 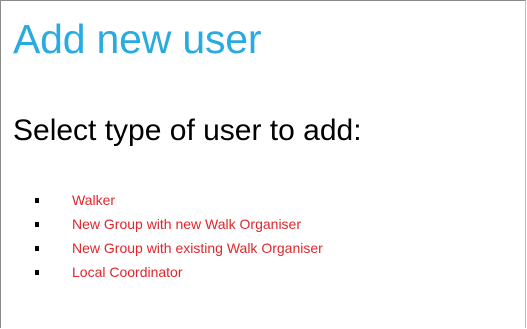 I want to click on local-coordinator-link: Local Coordinator, so click(x=127, y=272).